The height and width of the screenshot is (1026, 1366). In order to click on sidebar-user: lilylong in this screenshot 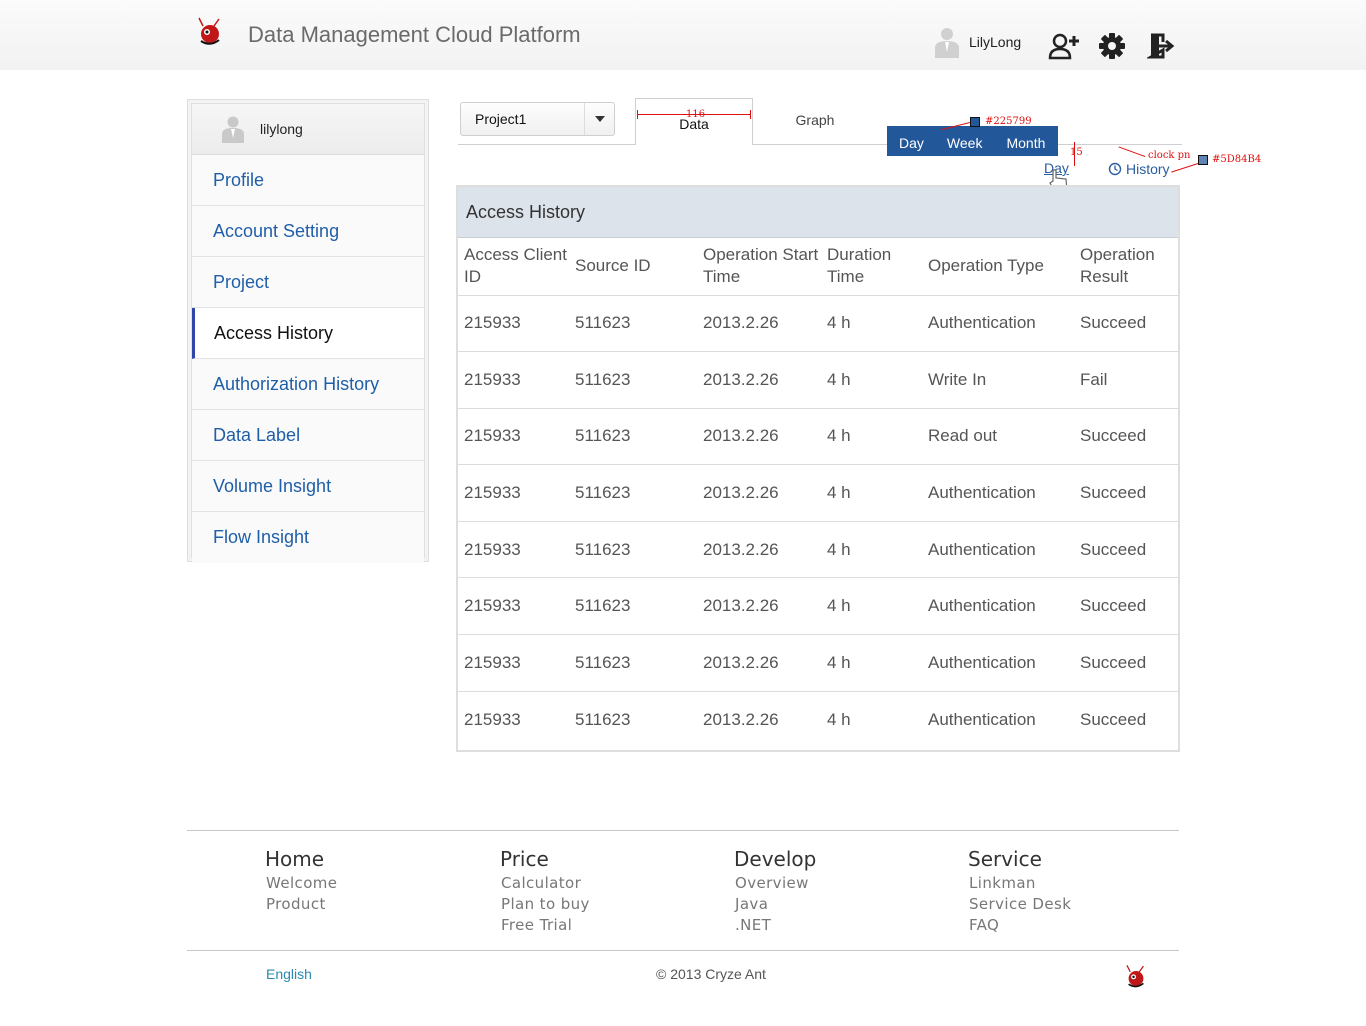, I will do `click(308, 129)`.